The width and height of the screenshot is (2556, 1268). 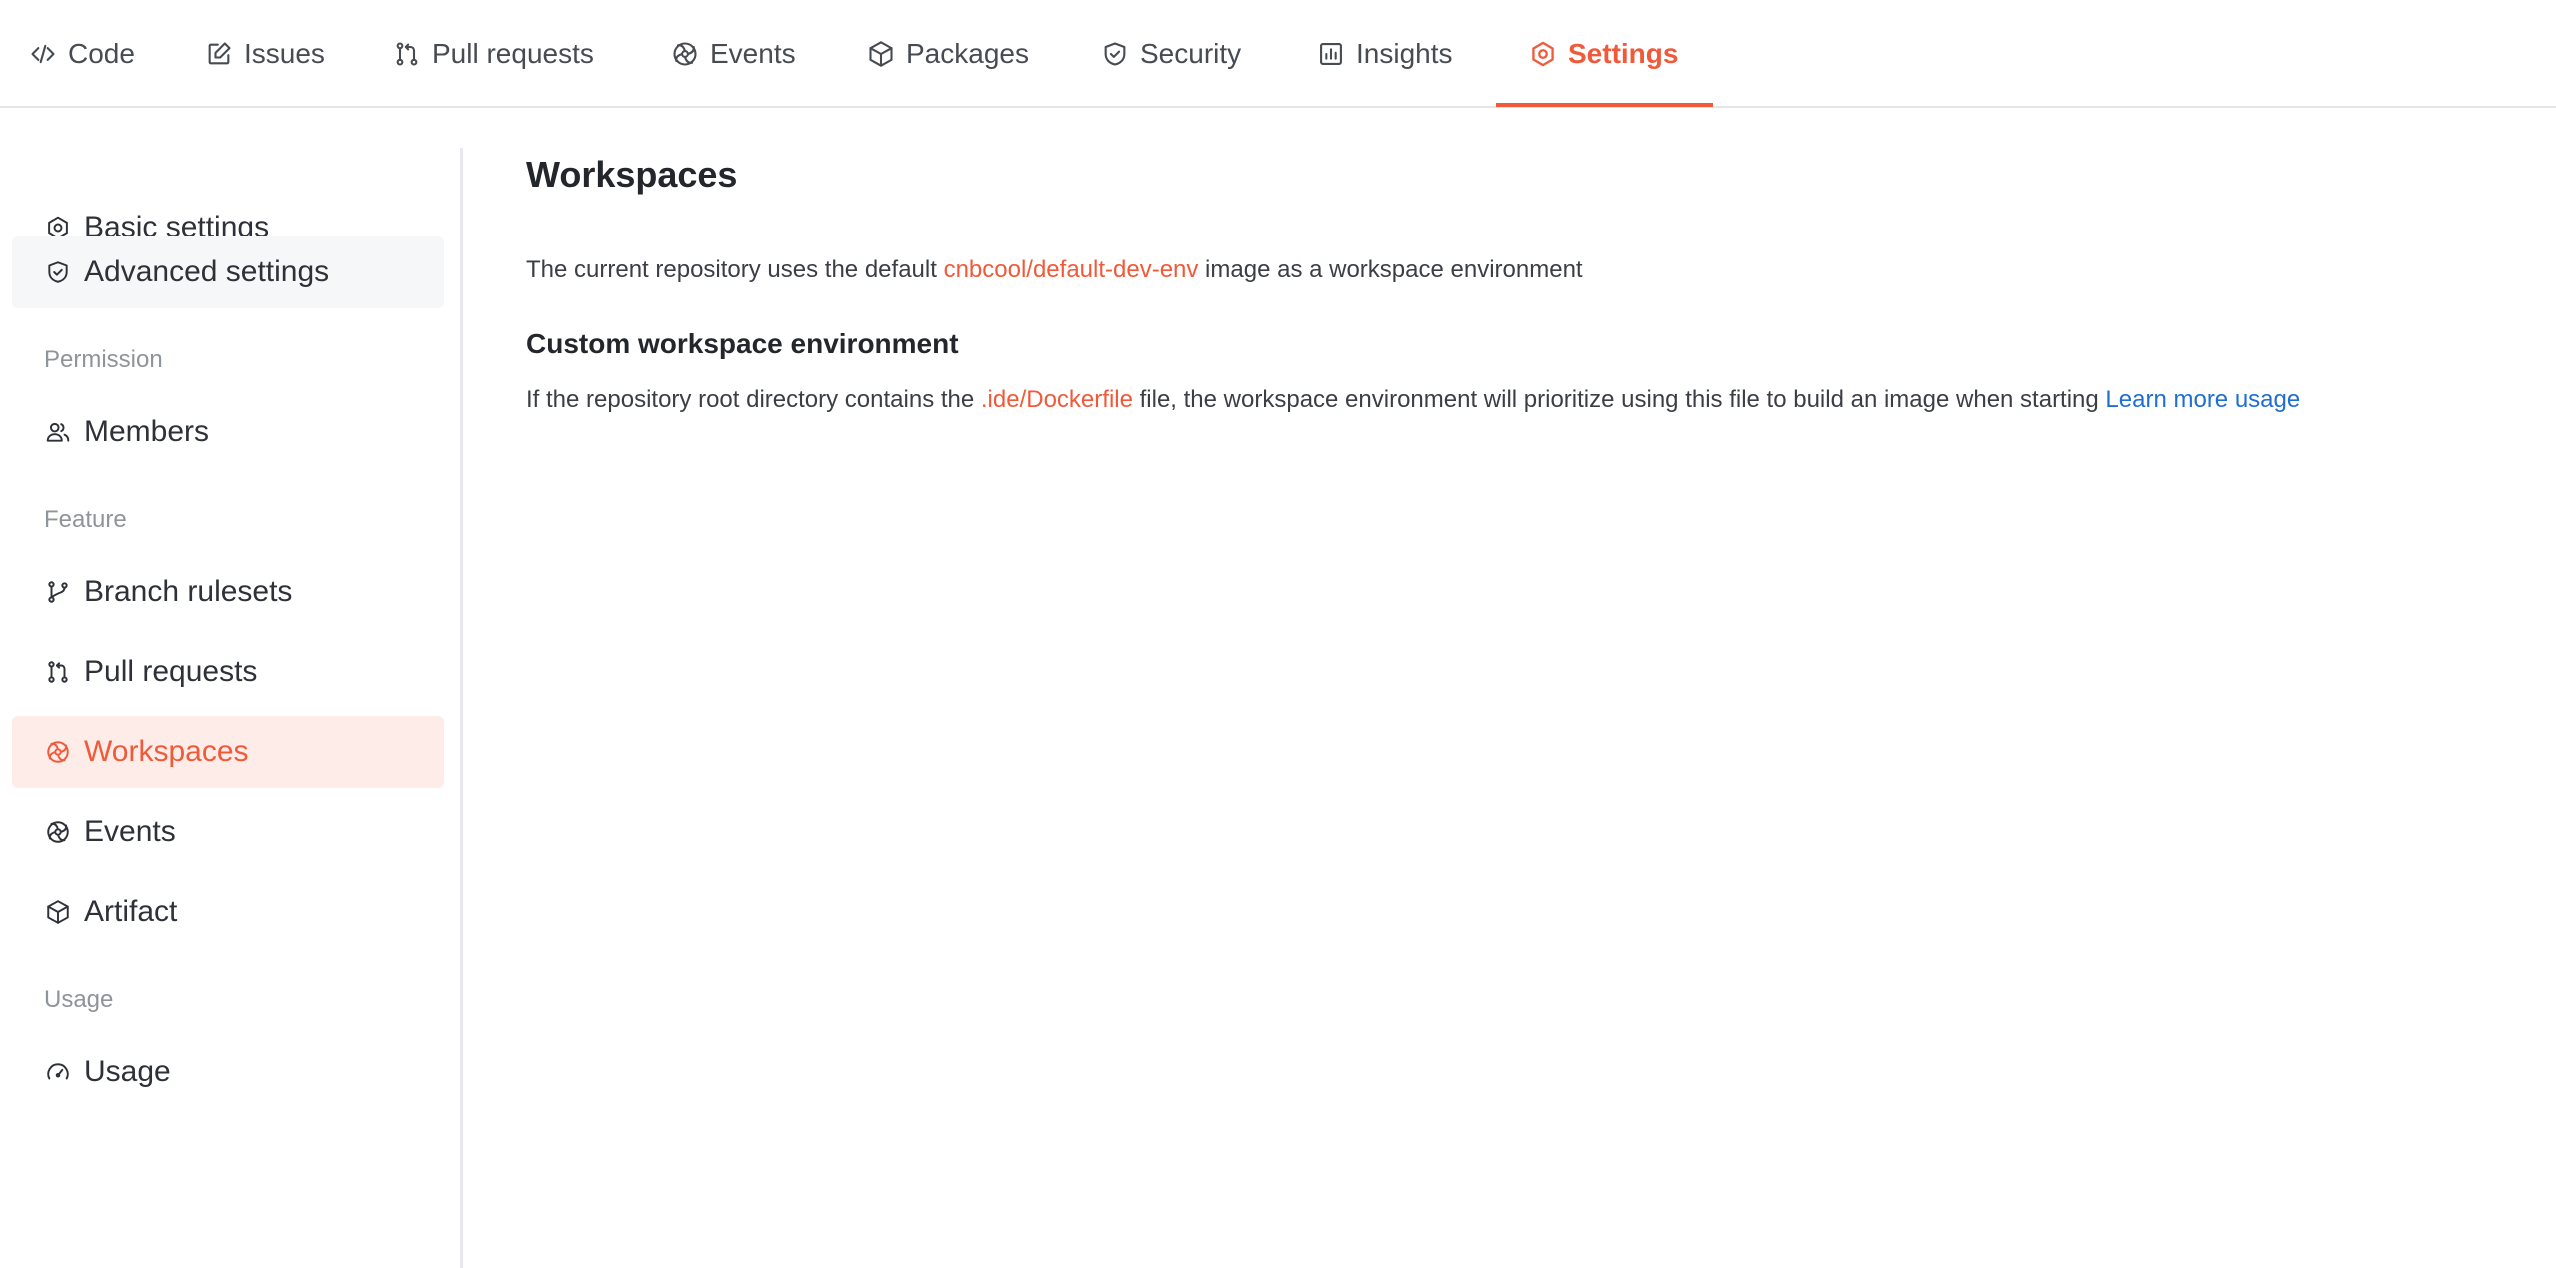 I want to click on sidebar-group-usage: Usage, so click(x=79, y=999).